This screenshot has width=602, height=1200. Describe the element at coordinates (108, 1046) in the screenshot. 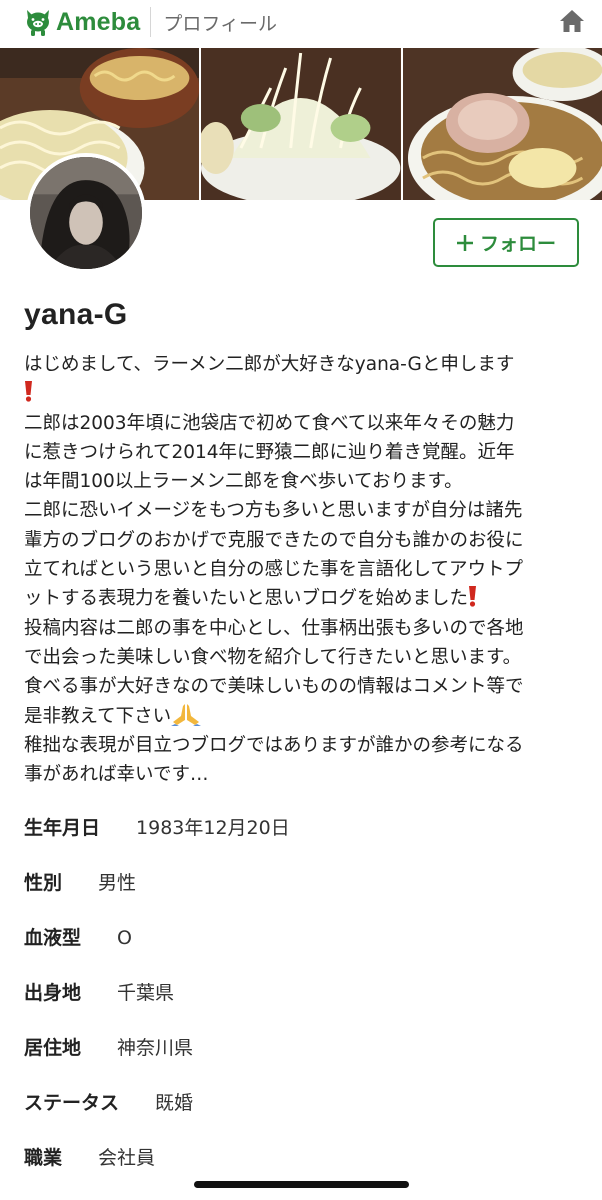

I see `info-row-residence: 居住地 神奈川県` at that location.